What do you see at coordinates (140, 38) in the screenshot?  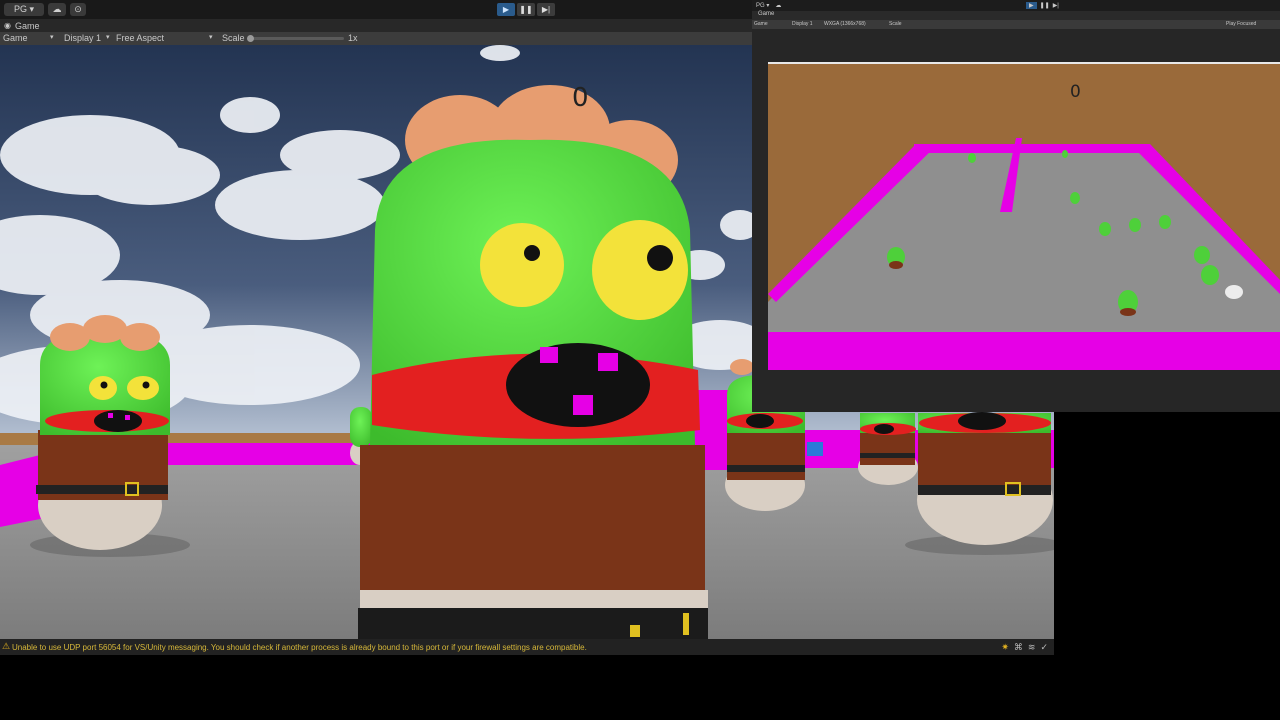 I see `aspect-dropdown: Free Aspect` at bounding box center [140, 38].